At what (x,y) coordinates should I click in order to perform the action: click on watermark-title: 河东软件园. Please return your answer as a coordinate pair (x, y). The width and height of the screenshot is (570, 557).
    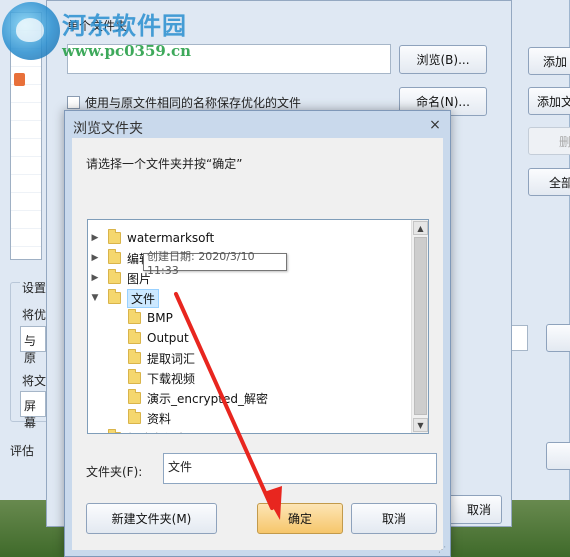
    Looking at the image, I should click on (124, 26).